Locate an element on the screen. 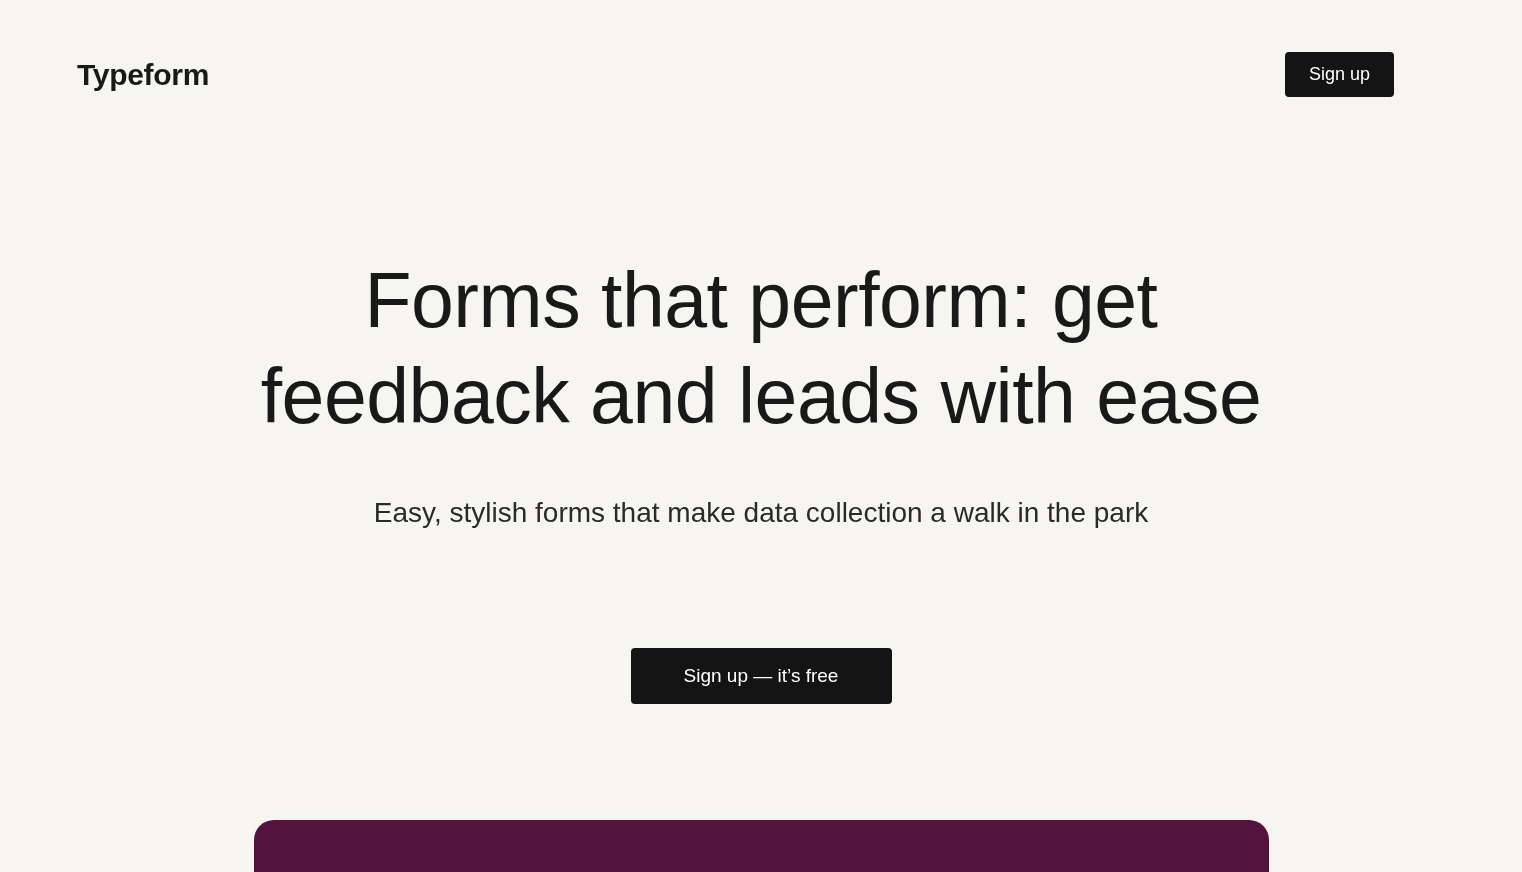  signup-button: Sign up is located at coordinates (1339, 74).